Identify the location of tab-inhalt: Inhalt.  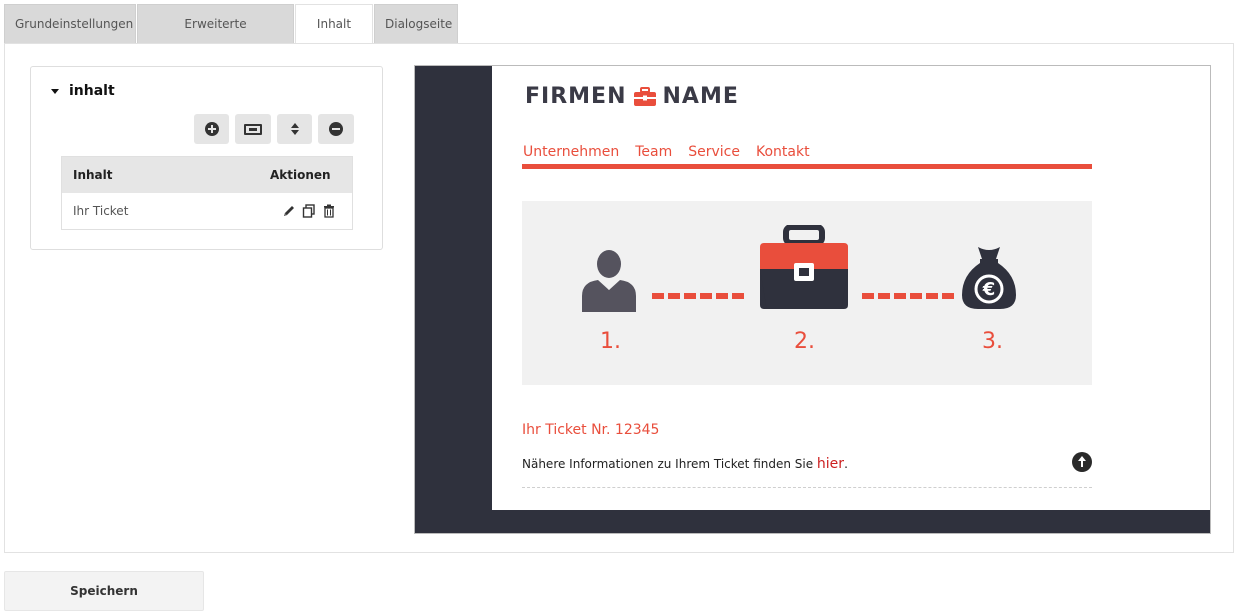
(334, 24).